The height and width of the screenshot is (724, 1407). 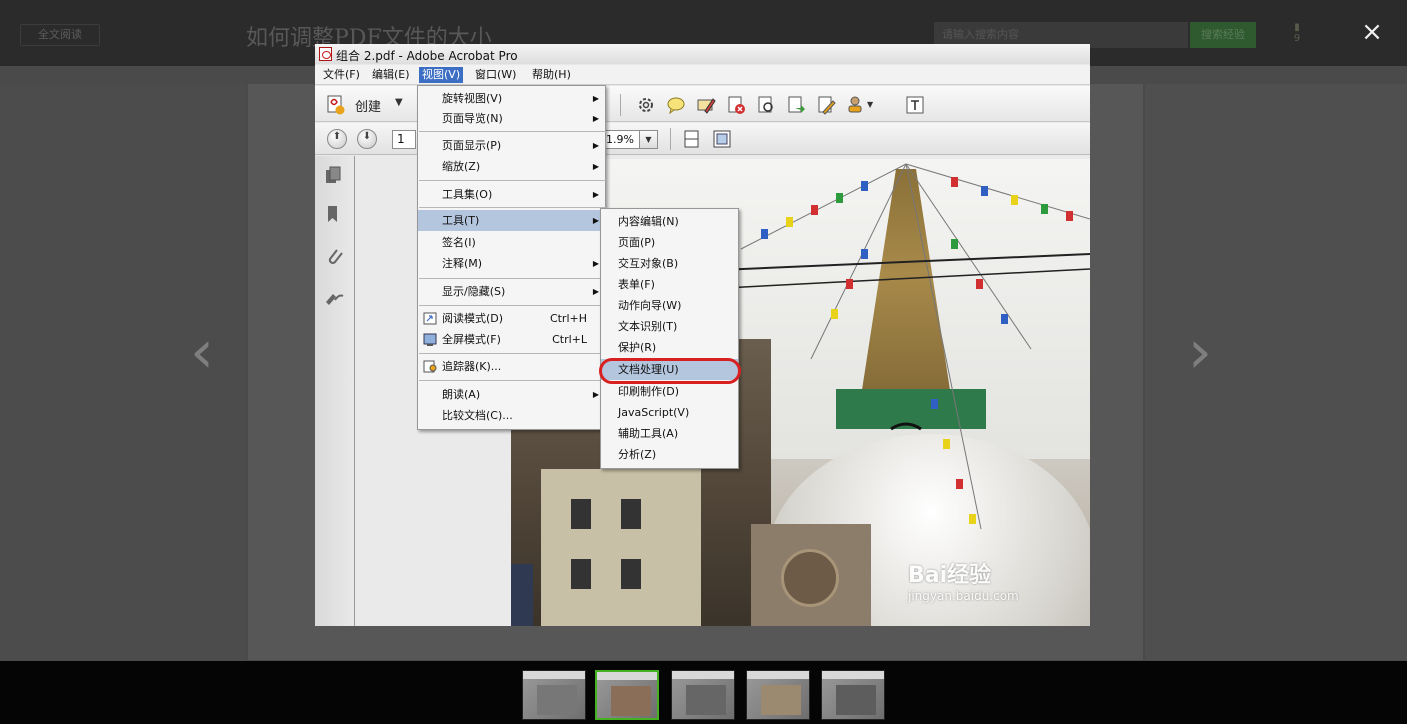 What do you see at coordinates (669, 347) in the screenshot?
I see `submenu-item-protection: 保护(R)` at bounding box center [669, 347].